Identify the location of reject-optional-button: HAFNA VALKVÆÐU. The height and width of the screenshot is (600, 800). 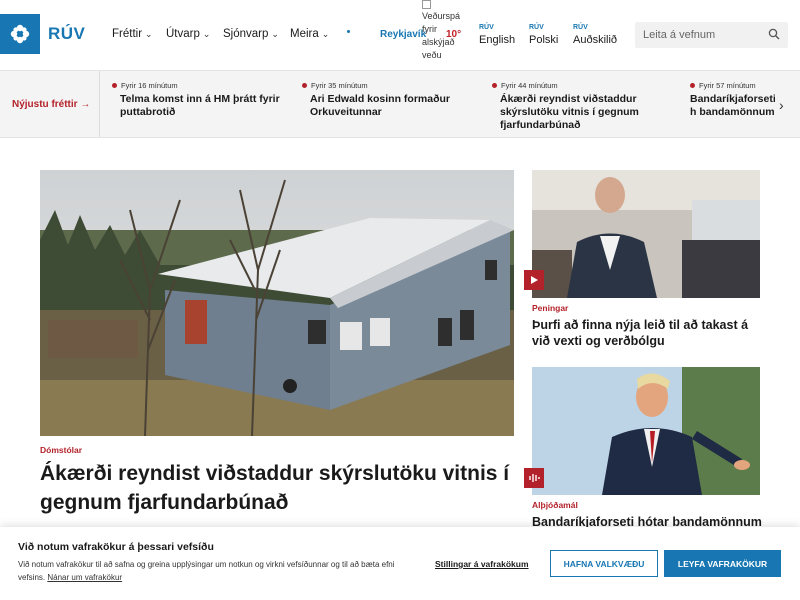
(604, 563).